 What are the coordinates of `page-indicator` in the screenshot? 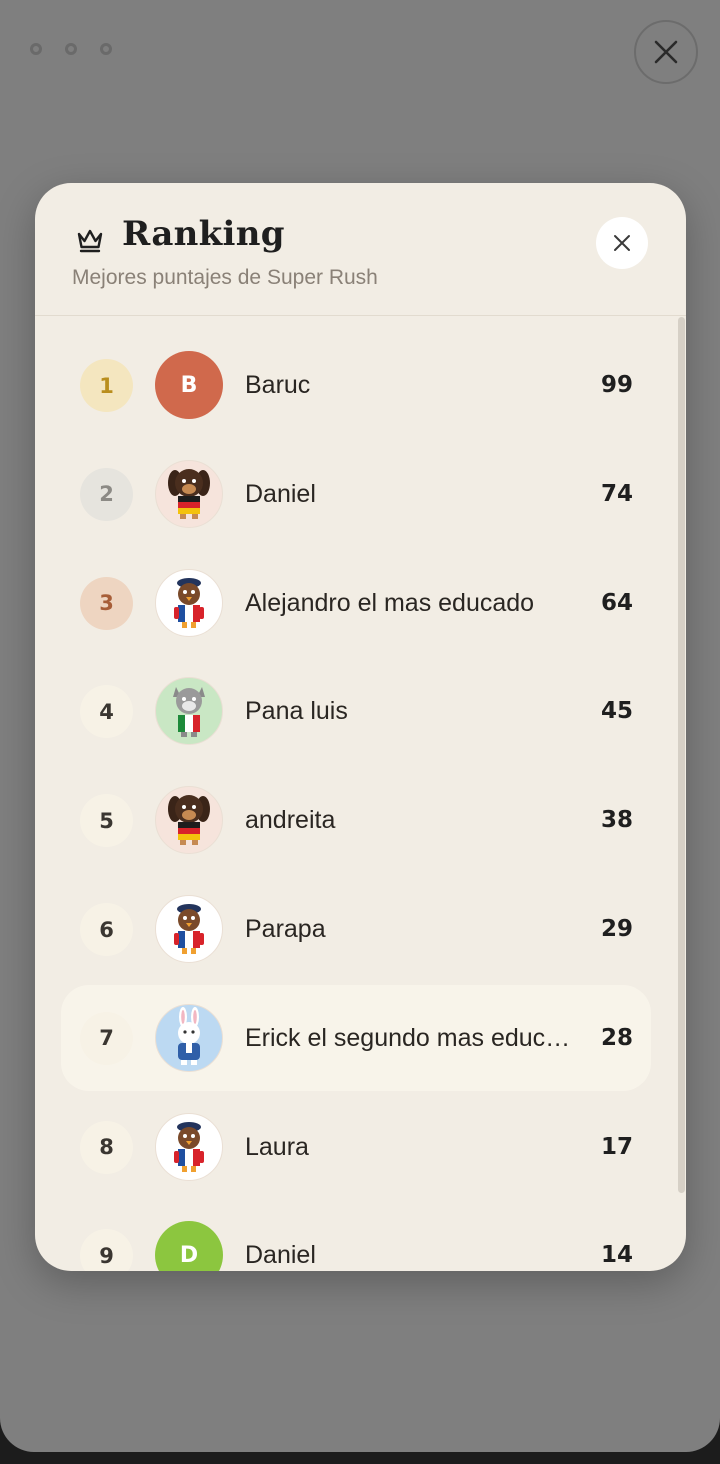 It's located at (71, 49).